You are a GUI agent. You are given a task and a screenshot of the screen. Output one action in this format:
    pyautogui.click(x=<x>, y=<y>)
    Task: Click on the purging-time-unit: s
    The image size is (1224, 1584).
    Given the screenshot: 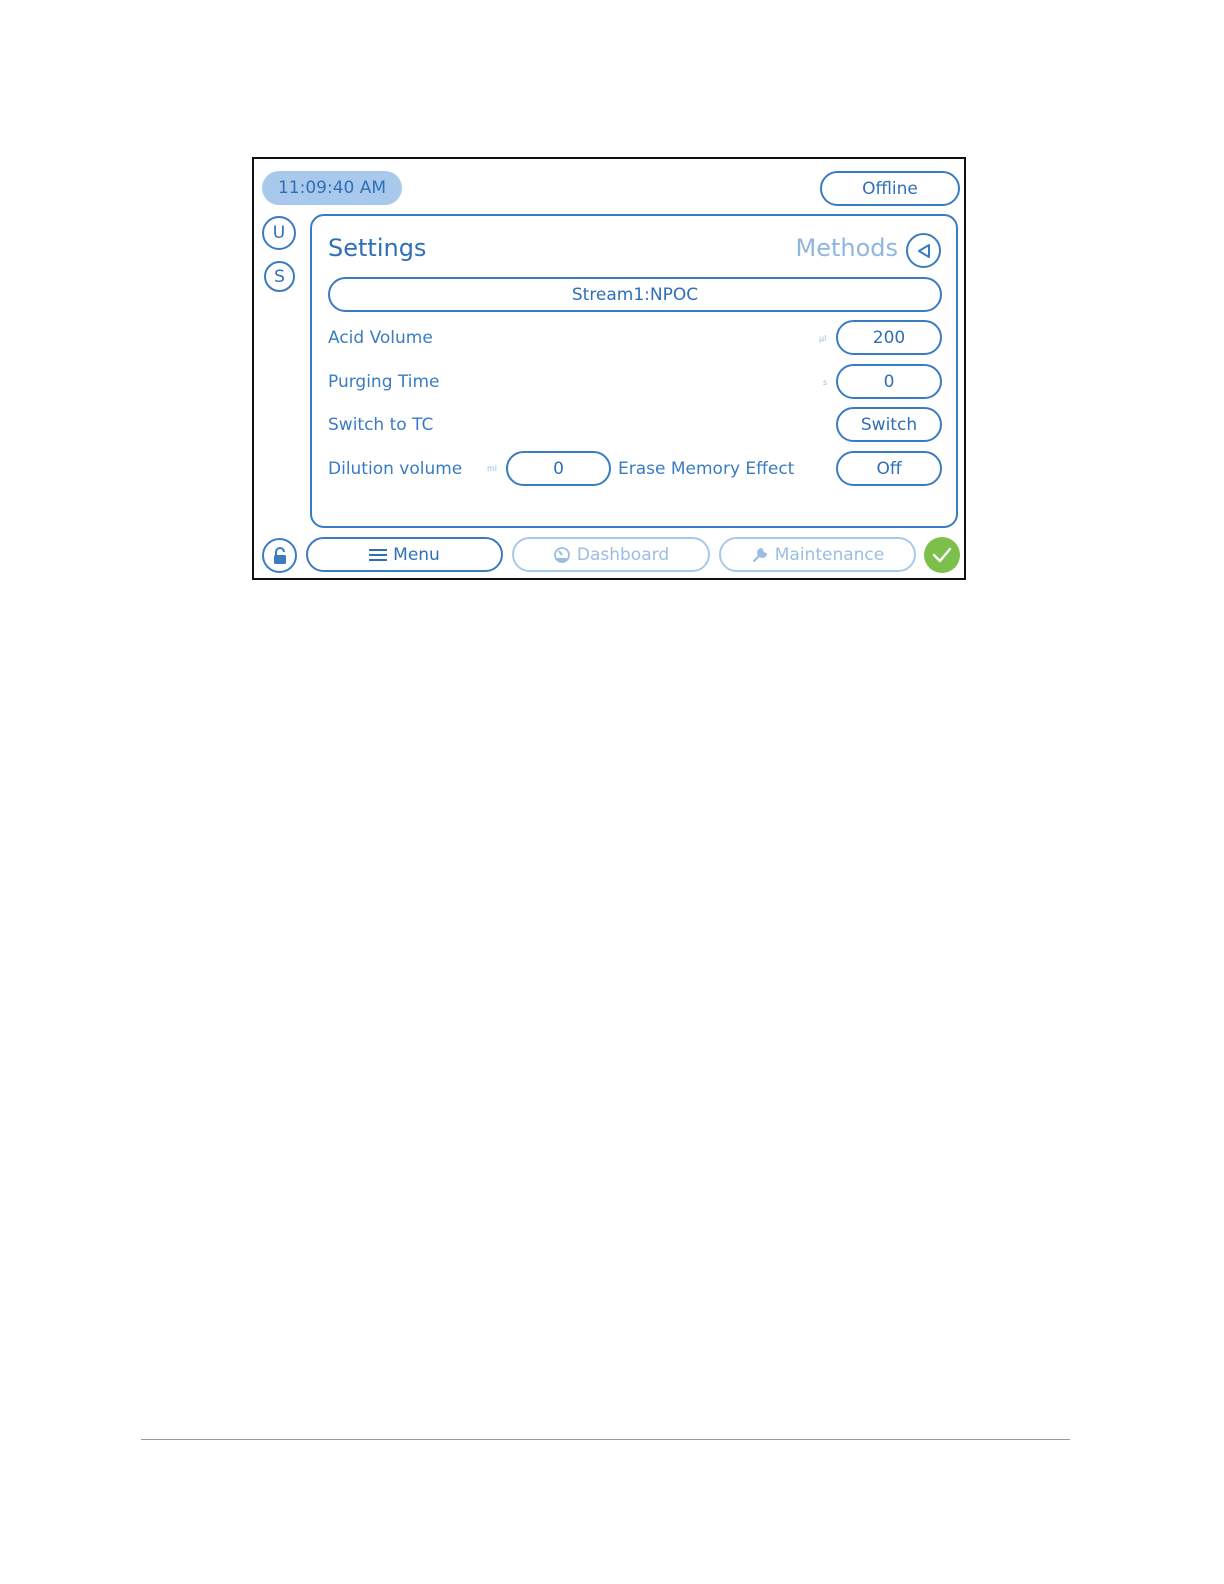 What is the action you would take?
    pyautogui.click(x=825, y=382)
    